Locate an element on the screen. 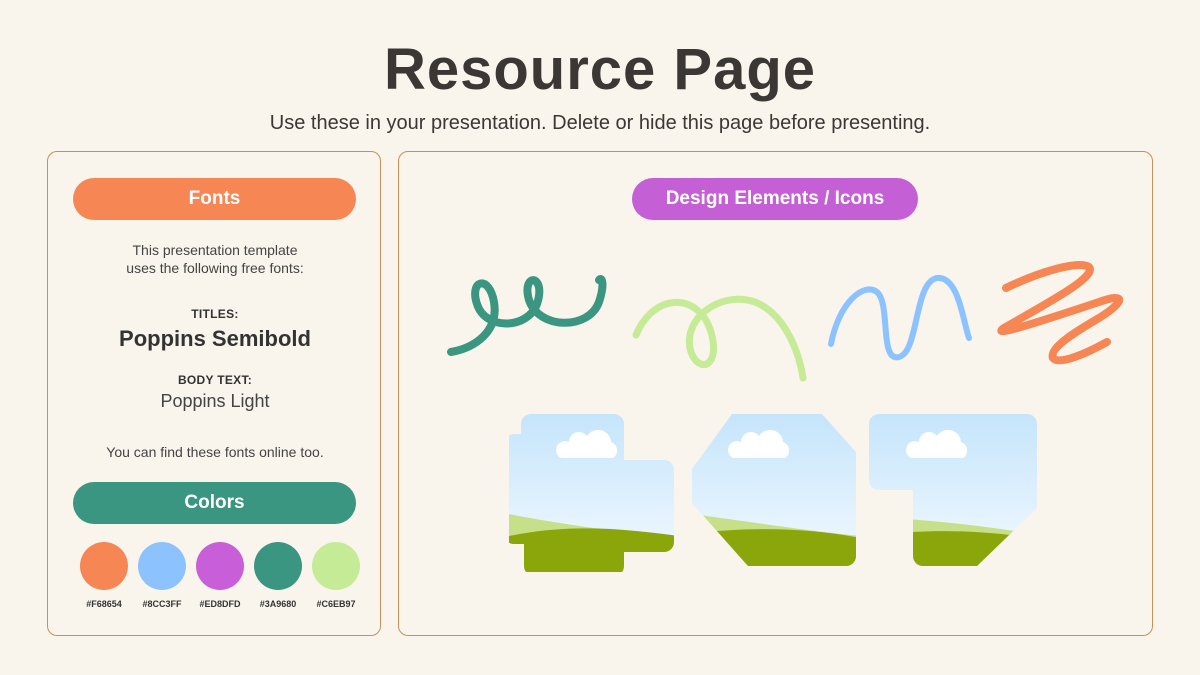  body-text-label: BODY TEXT: is located at coordinates (215, 380).